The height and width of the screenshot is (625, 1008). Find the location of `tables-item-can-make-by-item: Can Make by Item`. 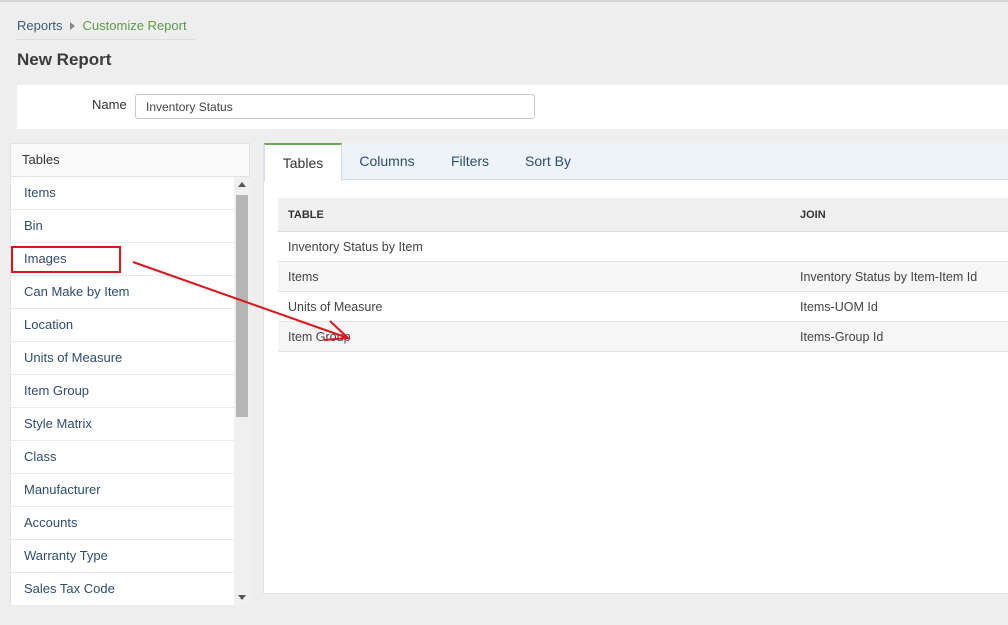

tables-item-can-make-by-item: Can Make by Item is located at coordinates (122, 292).